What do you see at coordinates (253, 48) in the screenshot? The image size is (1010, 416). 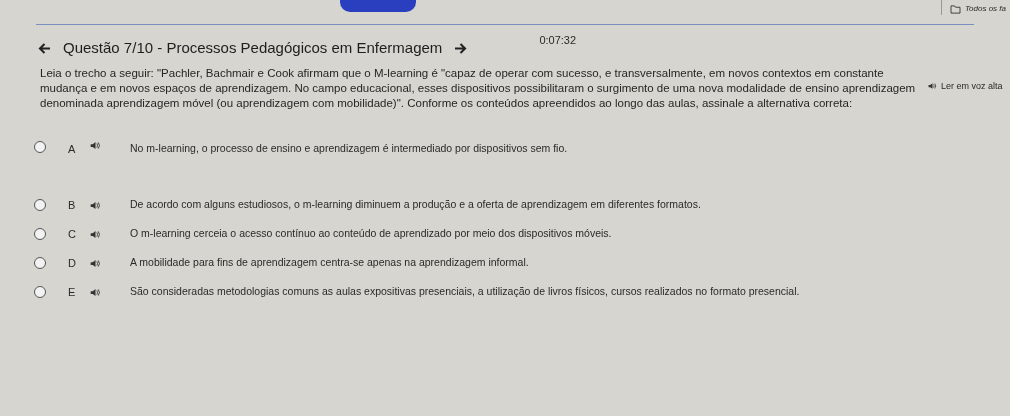 I see `question-title: Questão 7/10 - Processos Pedagógicos em Enfermagem` at bounding box center [253, 48].